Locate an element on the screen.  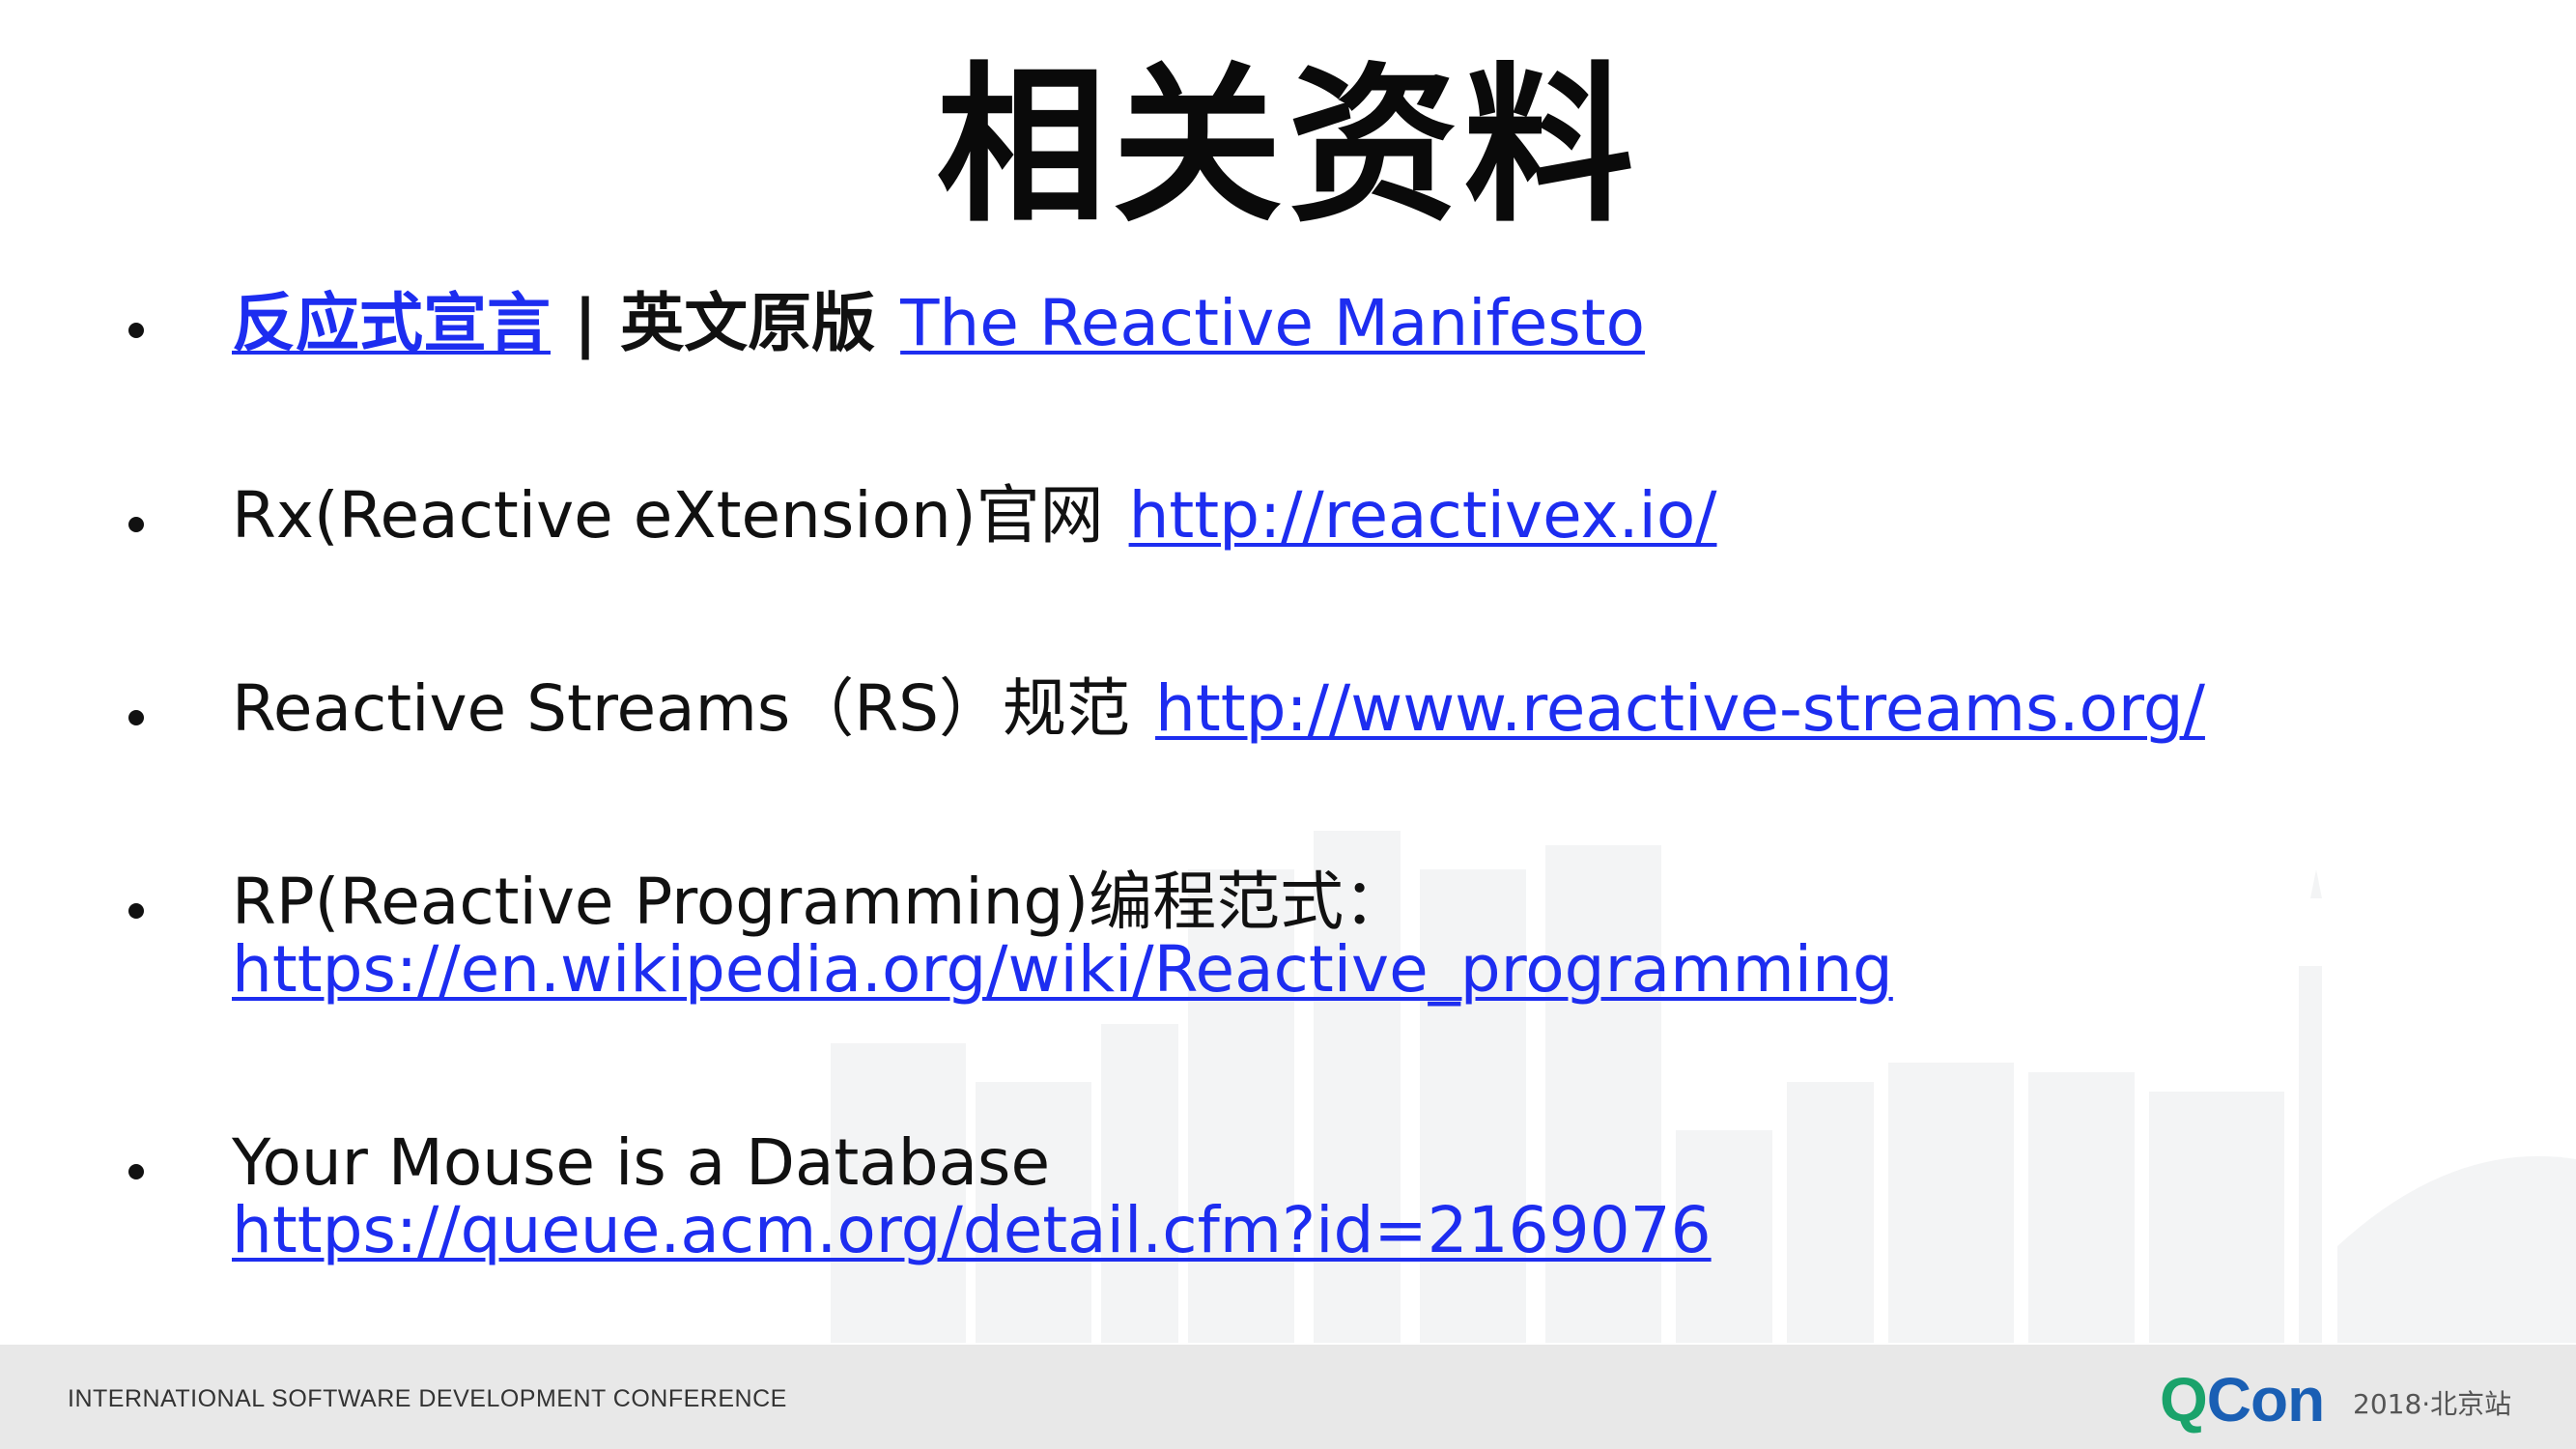
reactivex-link: http://reactivex.io/ is located at coordinates (1423, 515).